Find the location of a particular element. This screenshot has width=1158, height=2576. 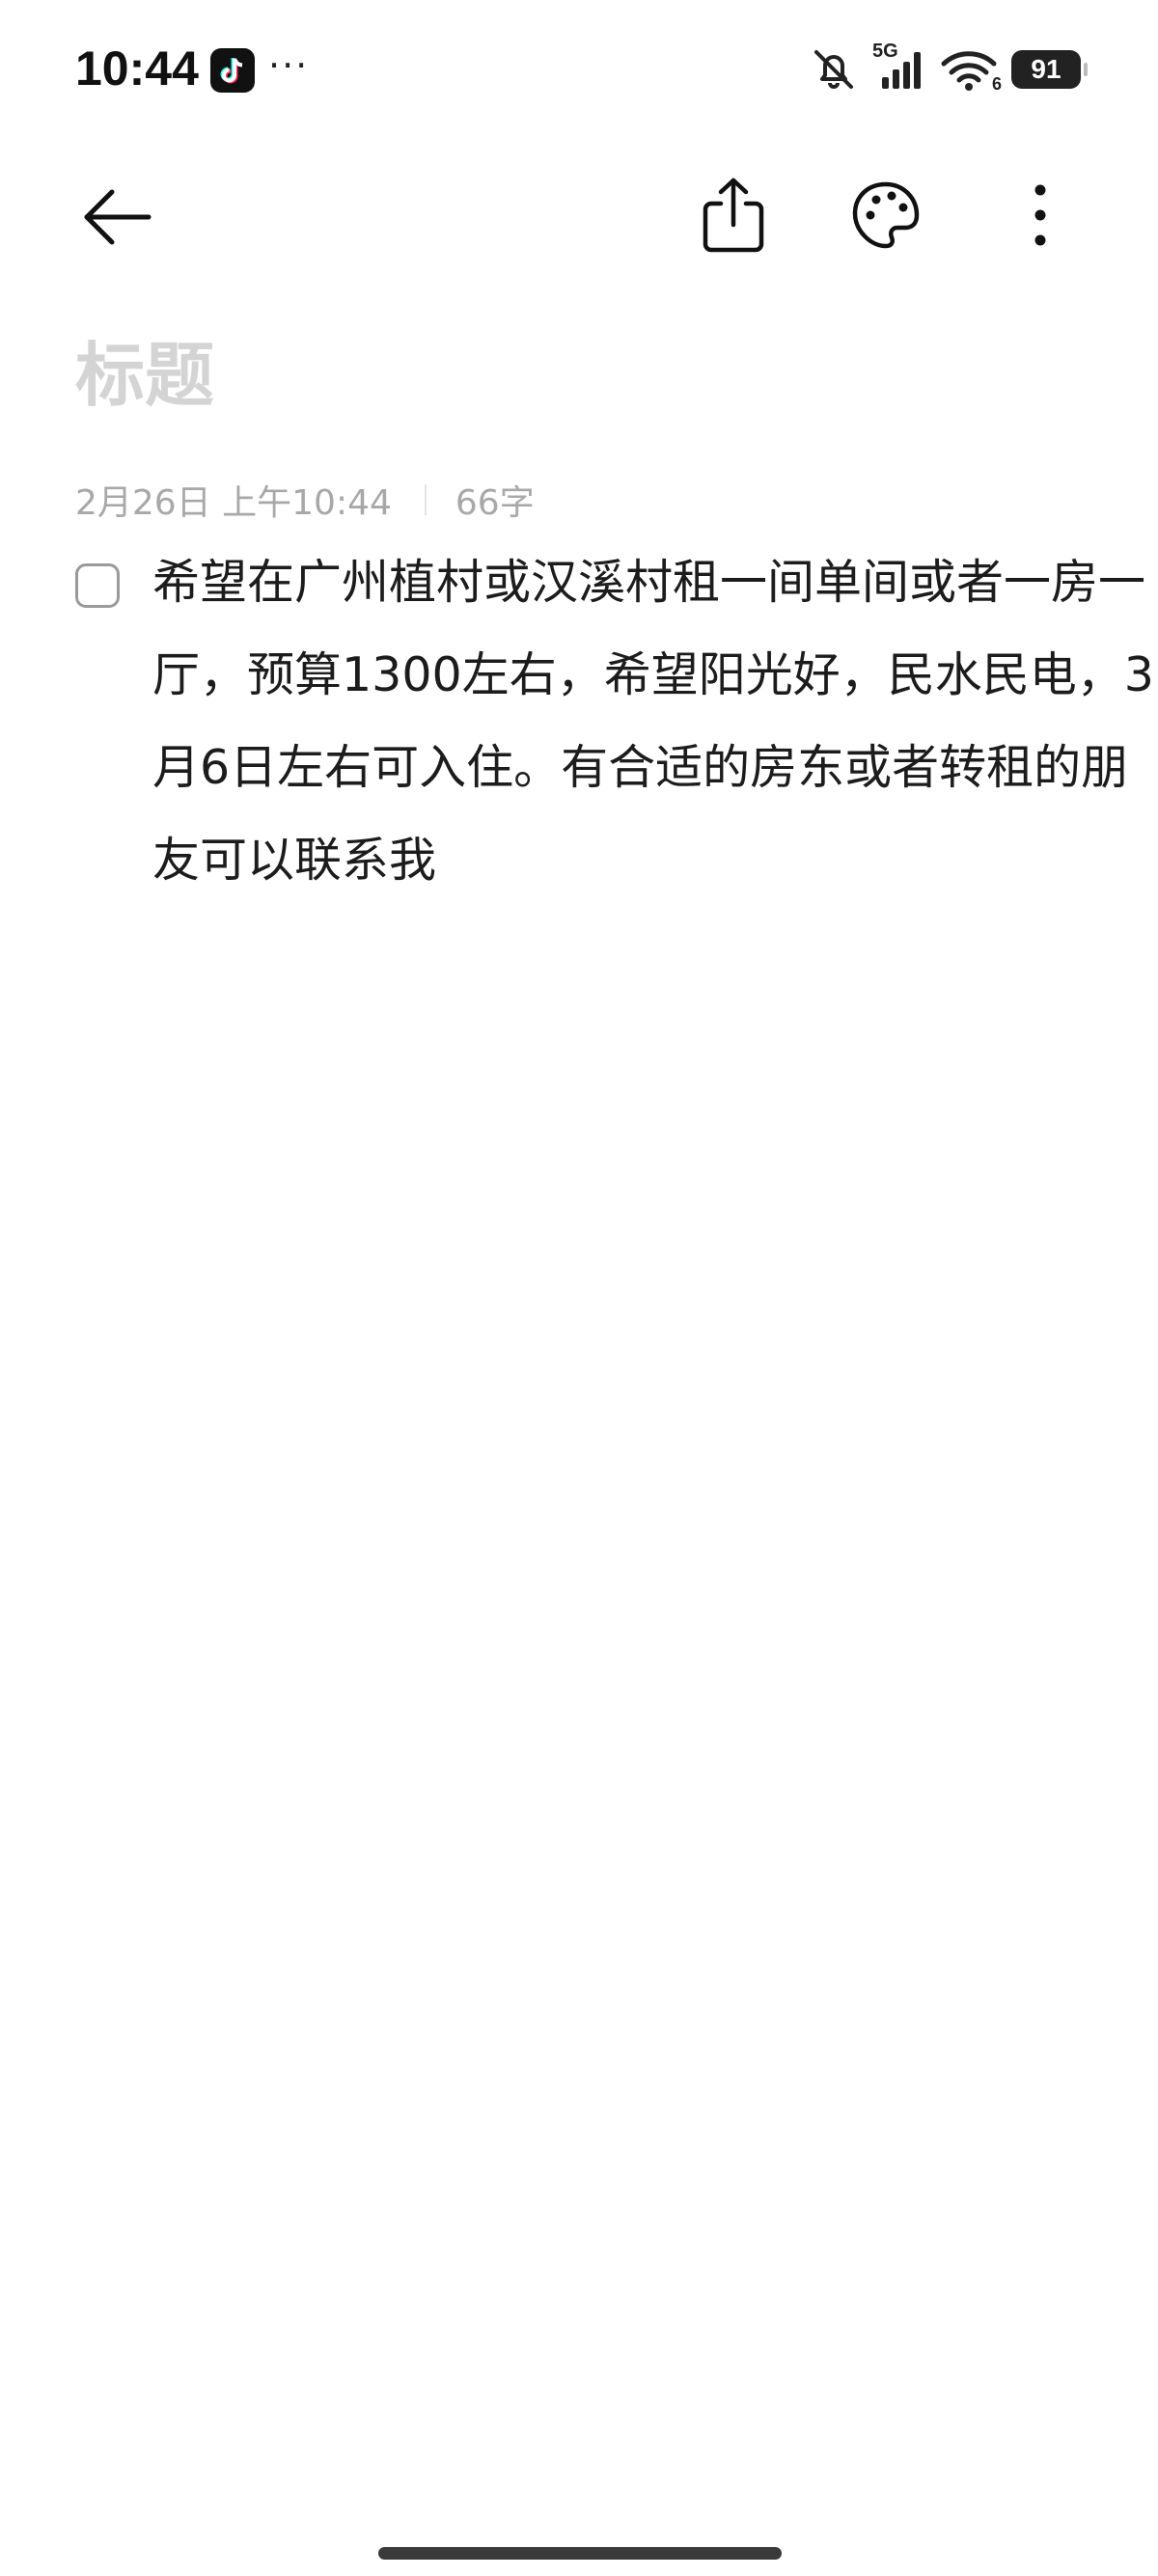

status-icons: 5G 6 91 is located at coordinates (948, 68).